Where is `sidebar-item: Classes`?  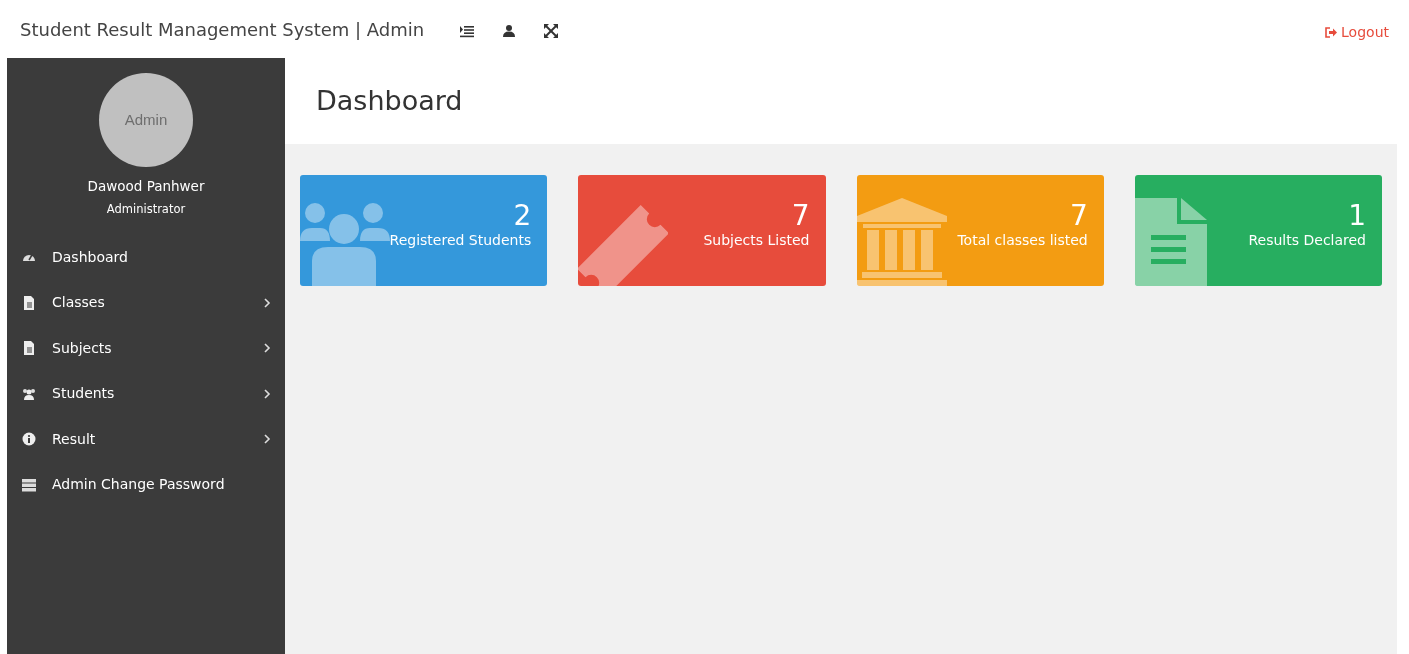
sidebar-item: Classes is located at coordinates (146, 303).